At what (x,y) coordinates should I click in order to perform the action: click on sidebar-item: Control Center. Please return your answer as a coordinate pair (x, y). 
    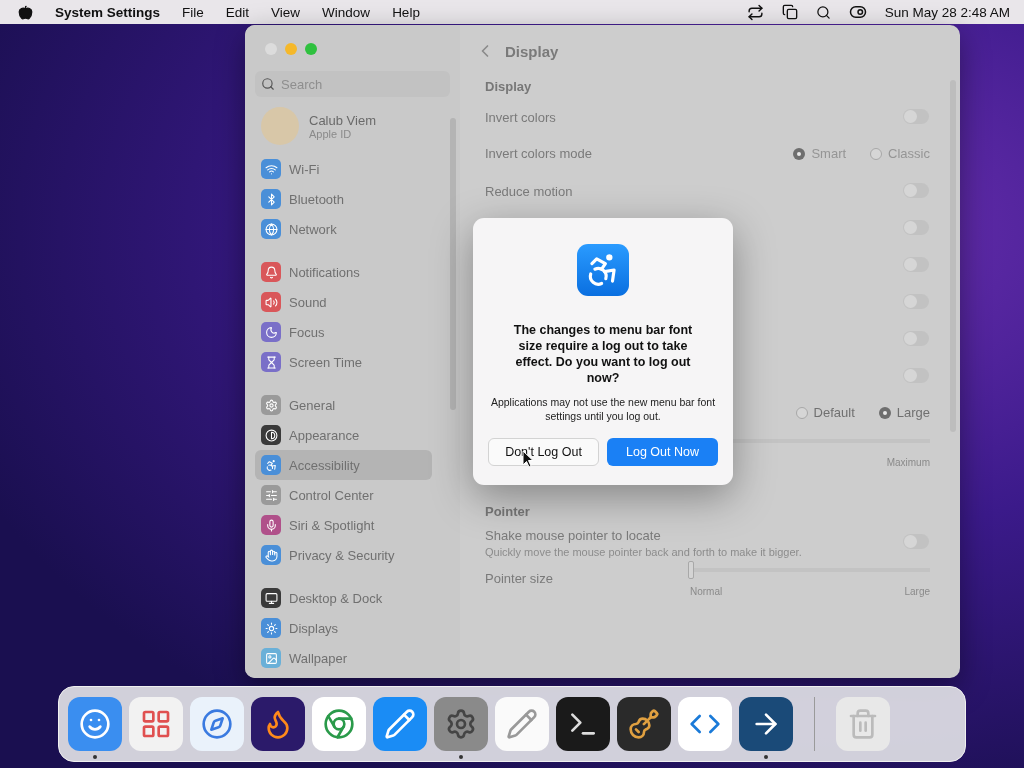
    Looking at the image, I should click on (343, 495).